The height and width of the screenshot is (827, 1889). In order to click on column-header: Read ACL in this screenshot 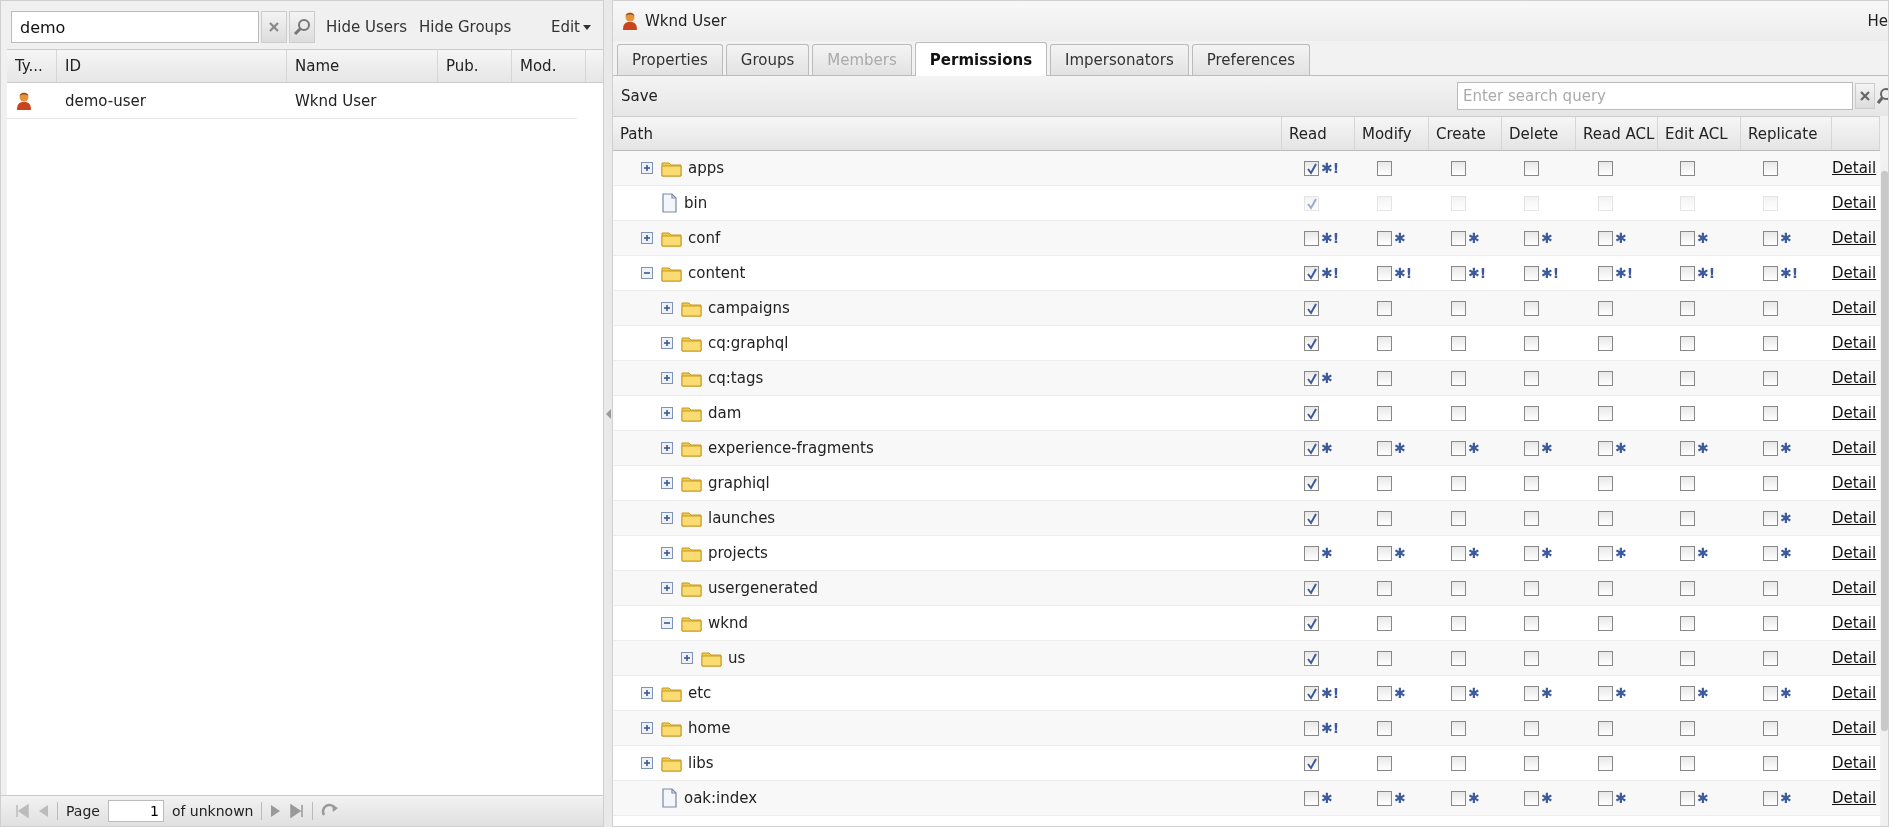, I will do `click(1617, 133)`.